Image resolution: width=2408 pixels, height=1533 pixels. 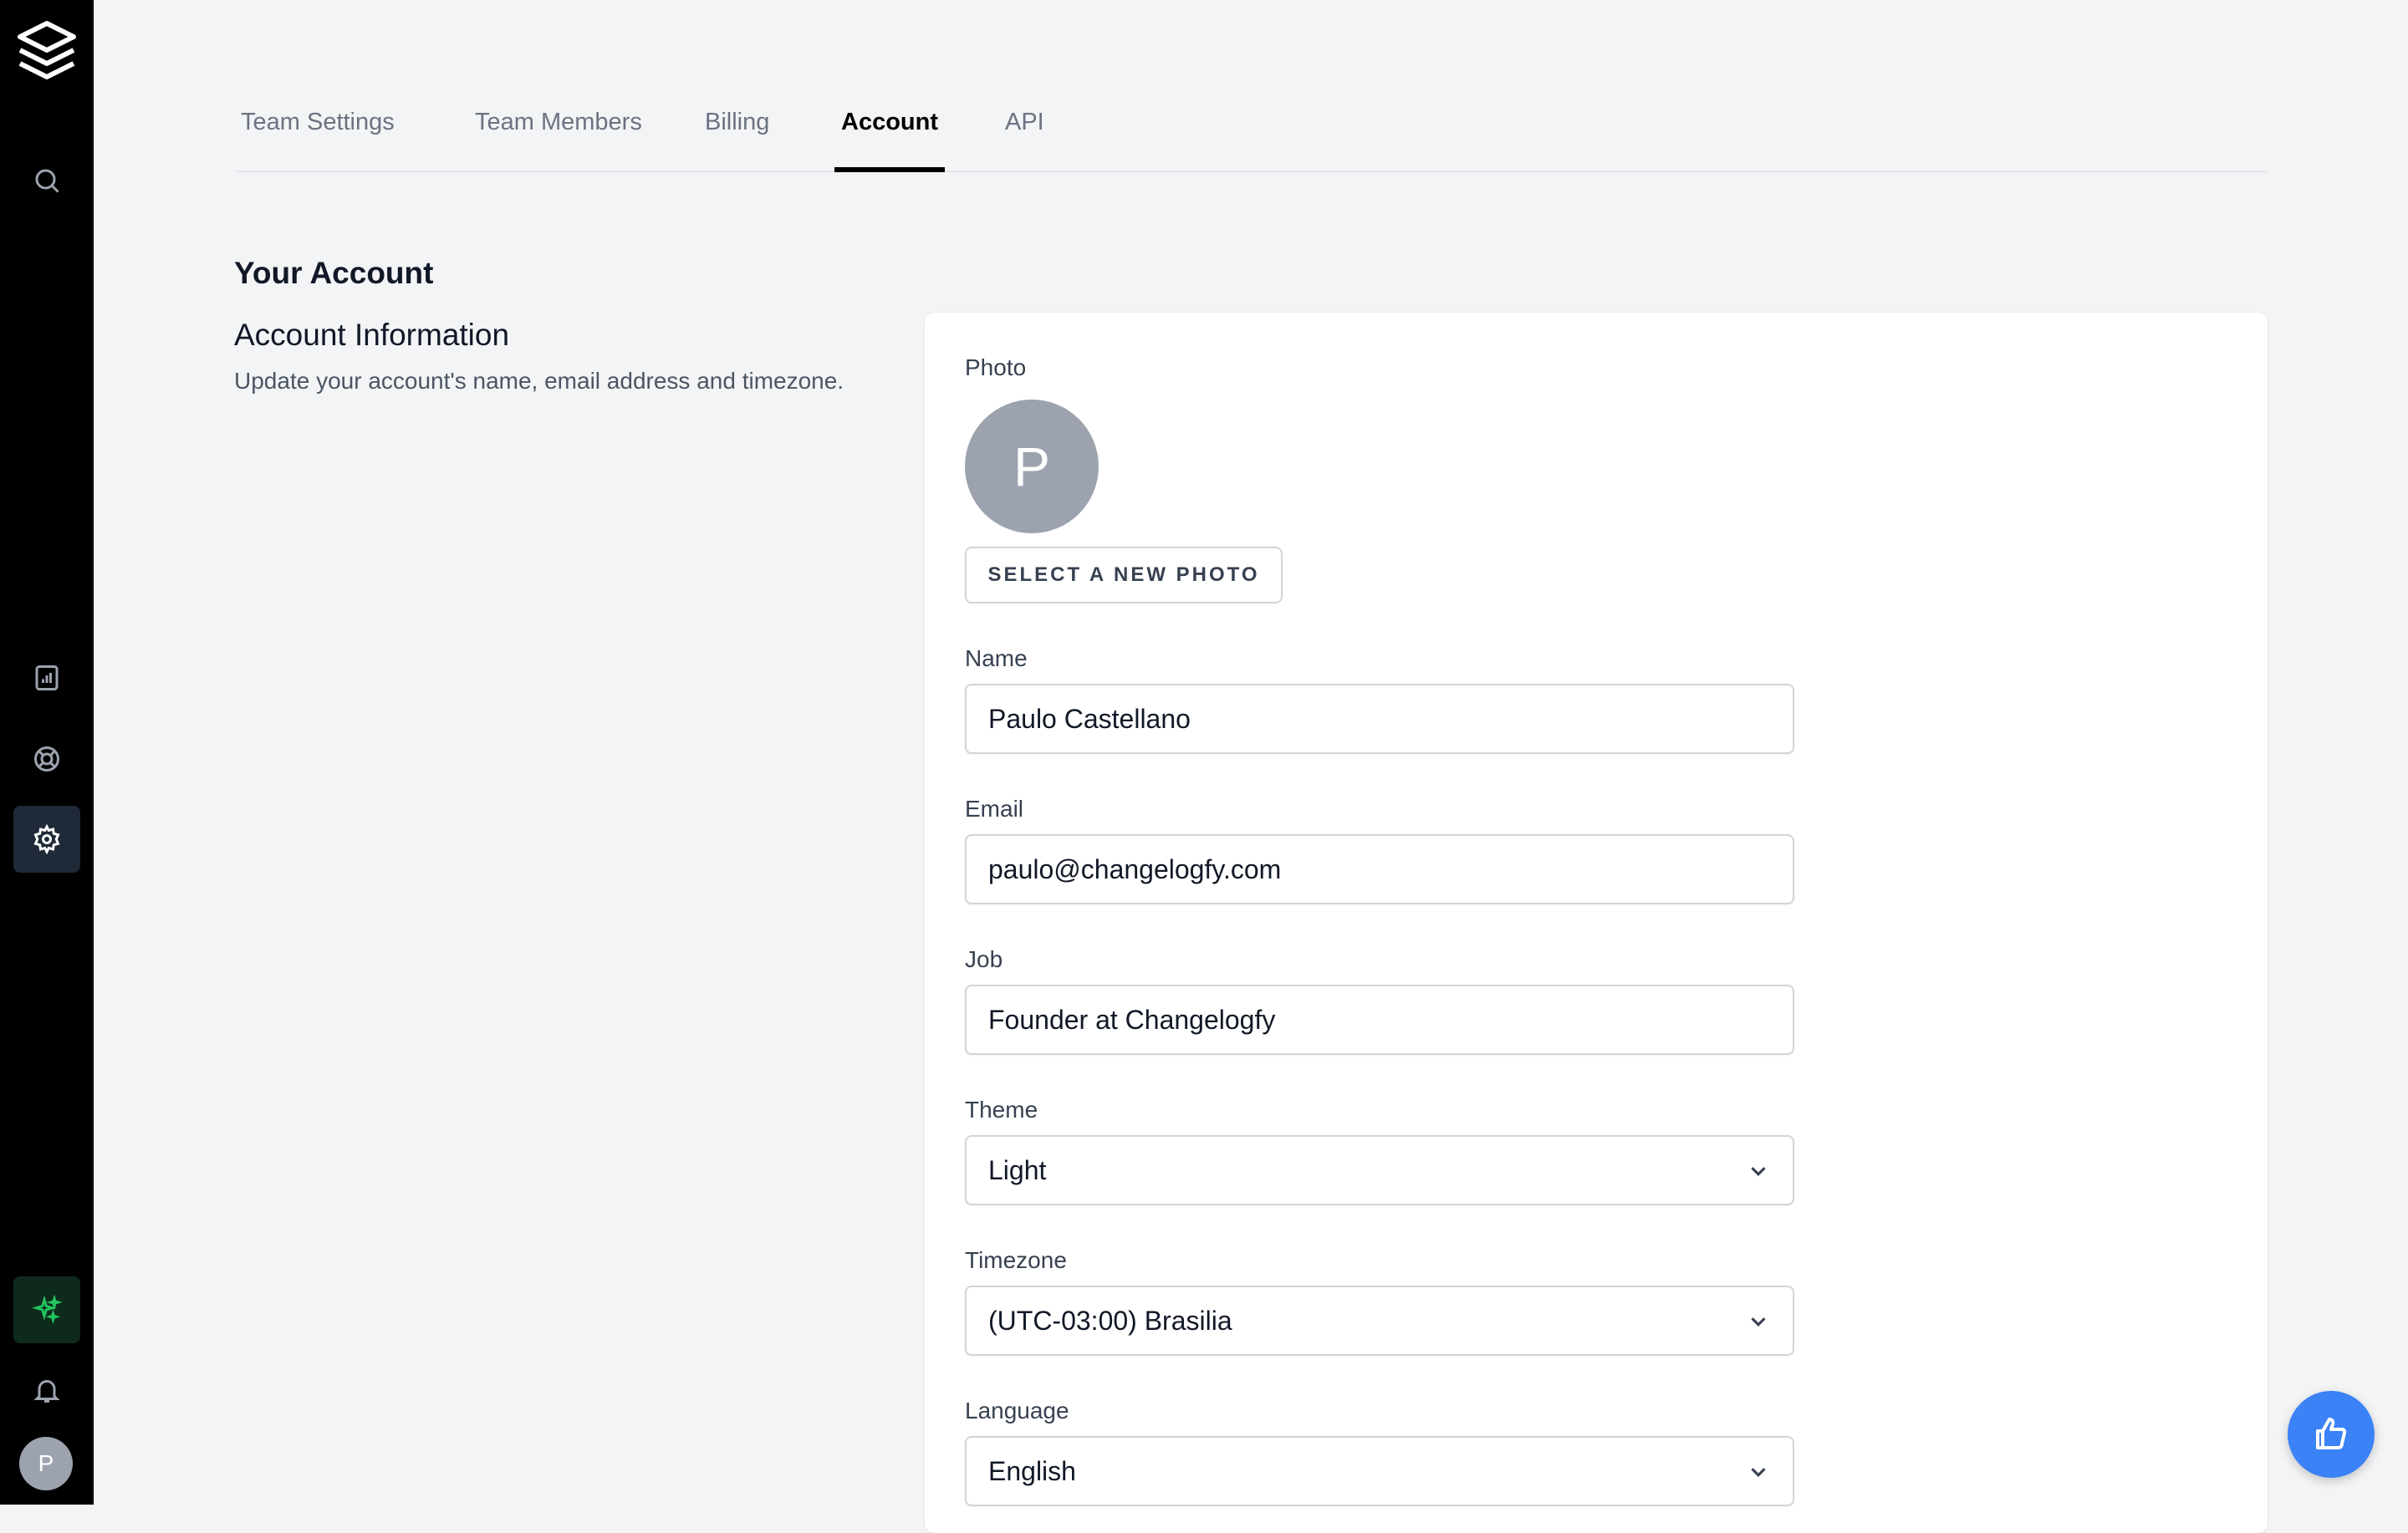 What do you see at coordinates (1016, 1260) in the screenshot?
I see `timezone-label: Timezone` at bounding box center [1016, 1260].